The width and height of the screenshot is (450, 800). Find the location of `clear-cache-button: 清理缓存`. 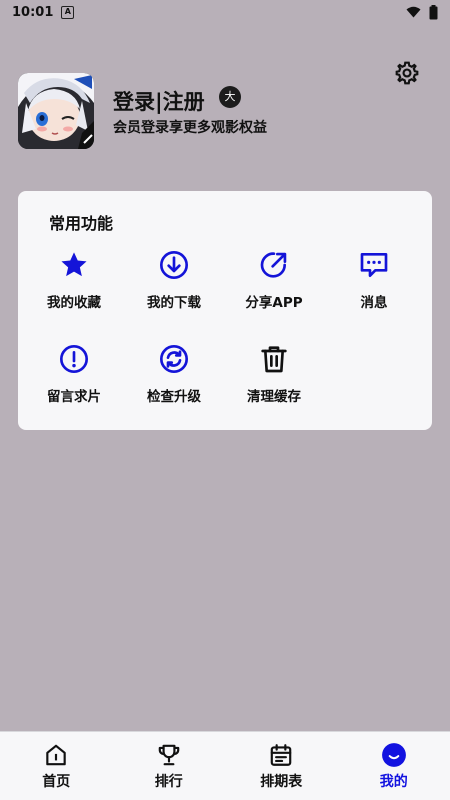

clear-cache-button: 清理缓存 is located at coordinates (274, 378).